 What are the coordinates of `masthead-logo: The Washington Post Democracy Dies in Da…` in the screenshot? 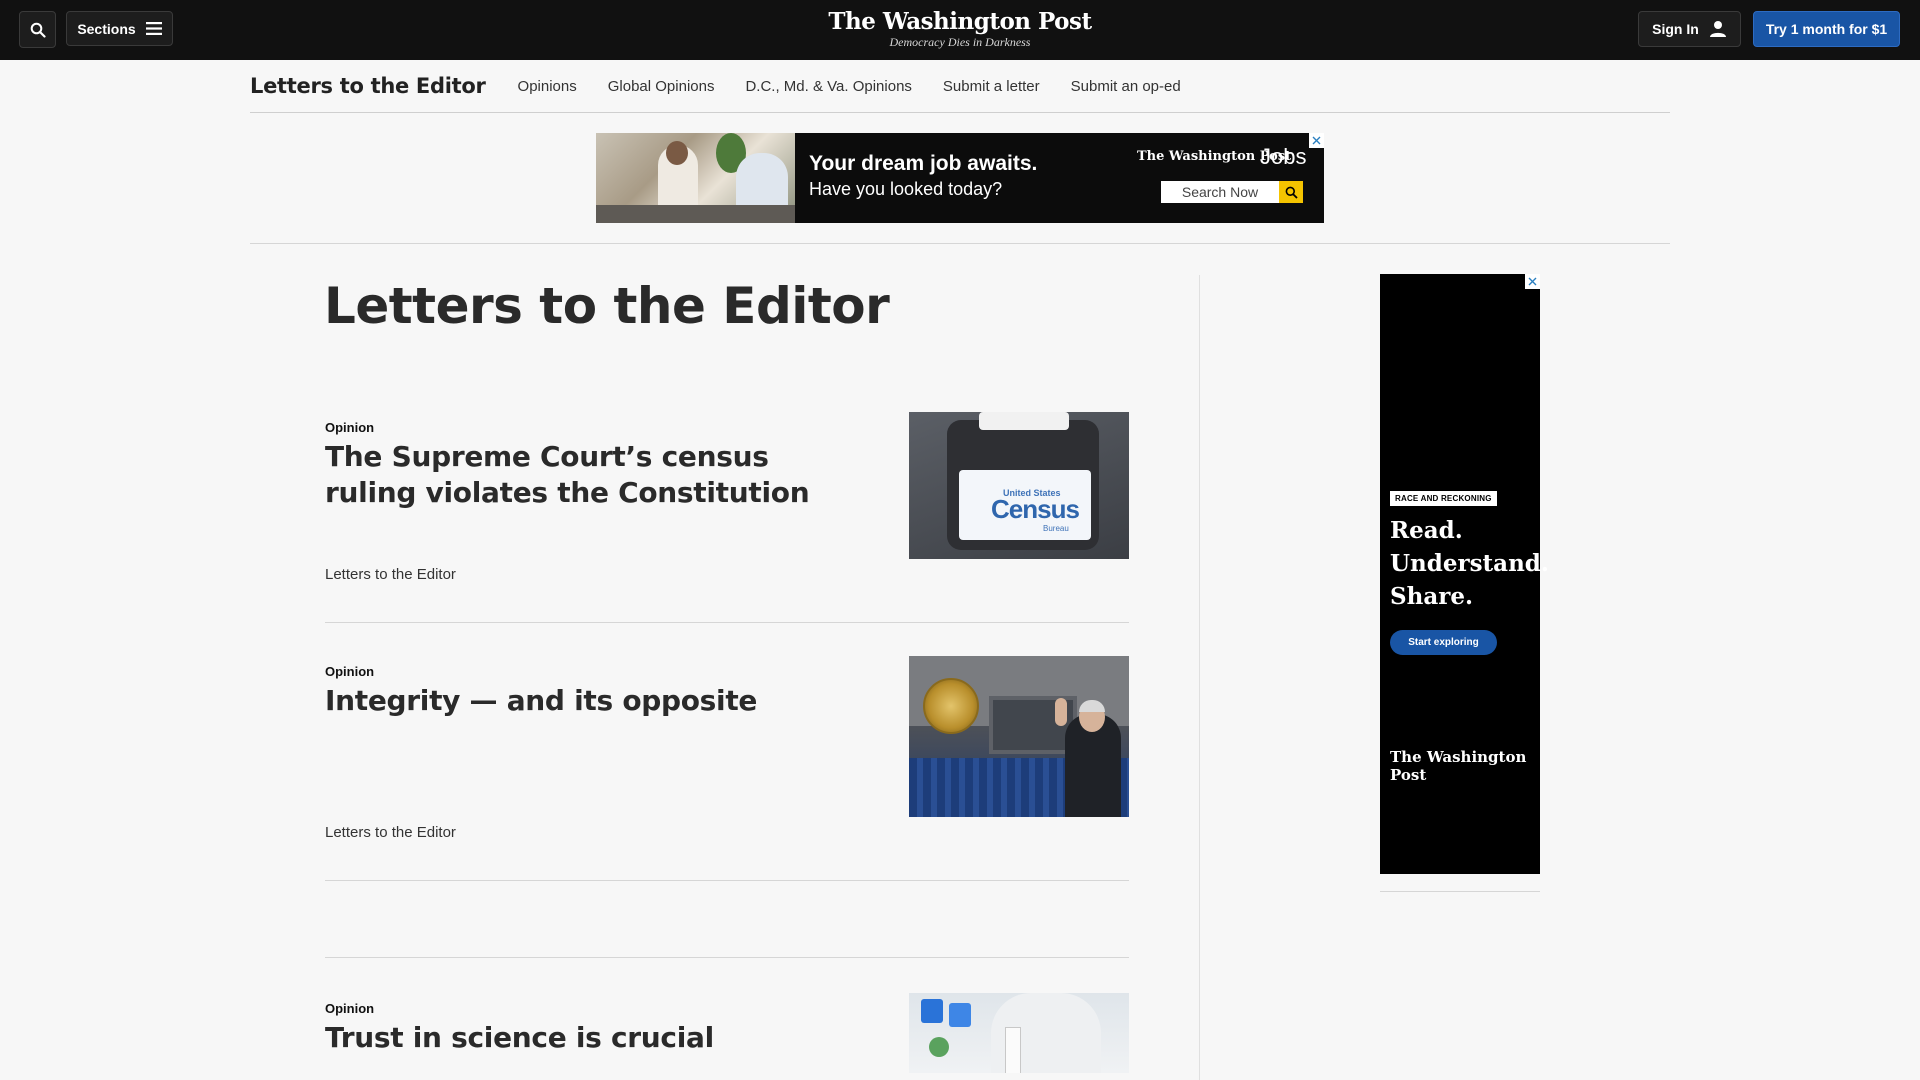 It's located at (960, 28).